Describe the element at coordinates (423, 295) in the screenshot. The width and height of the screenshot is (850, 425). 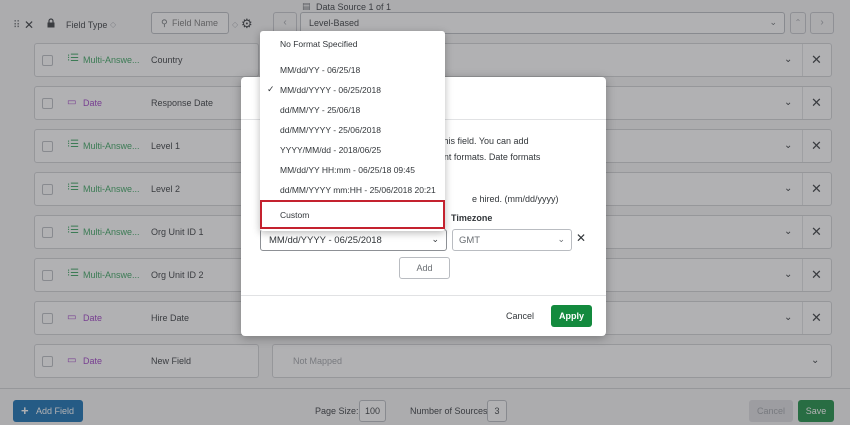
I see `divider` at that location.